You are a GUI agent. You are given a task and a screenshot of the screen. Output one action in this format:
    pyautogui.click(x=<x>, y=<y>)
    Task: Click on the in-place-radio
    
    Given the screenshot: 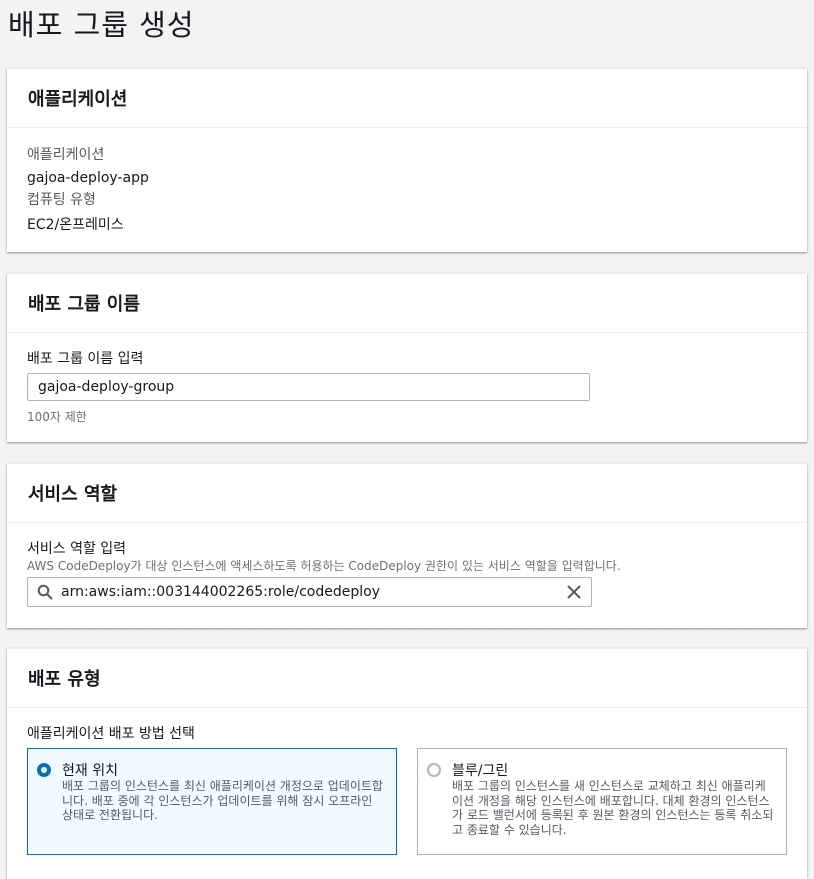 What is the action you would take?
    pyautogui.click(x=44, y=770)
    